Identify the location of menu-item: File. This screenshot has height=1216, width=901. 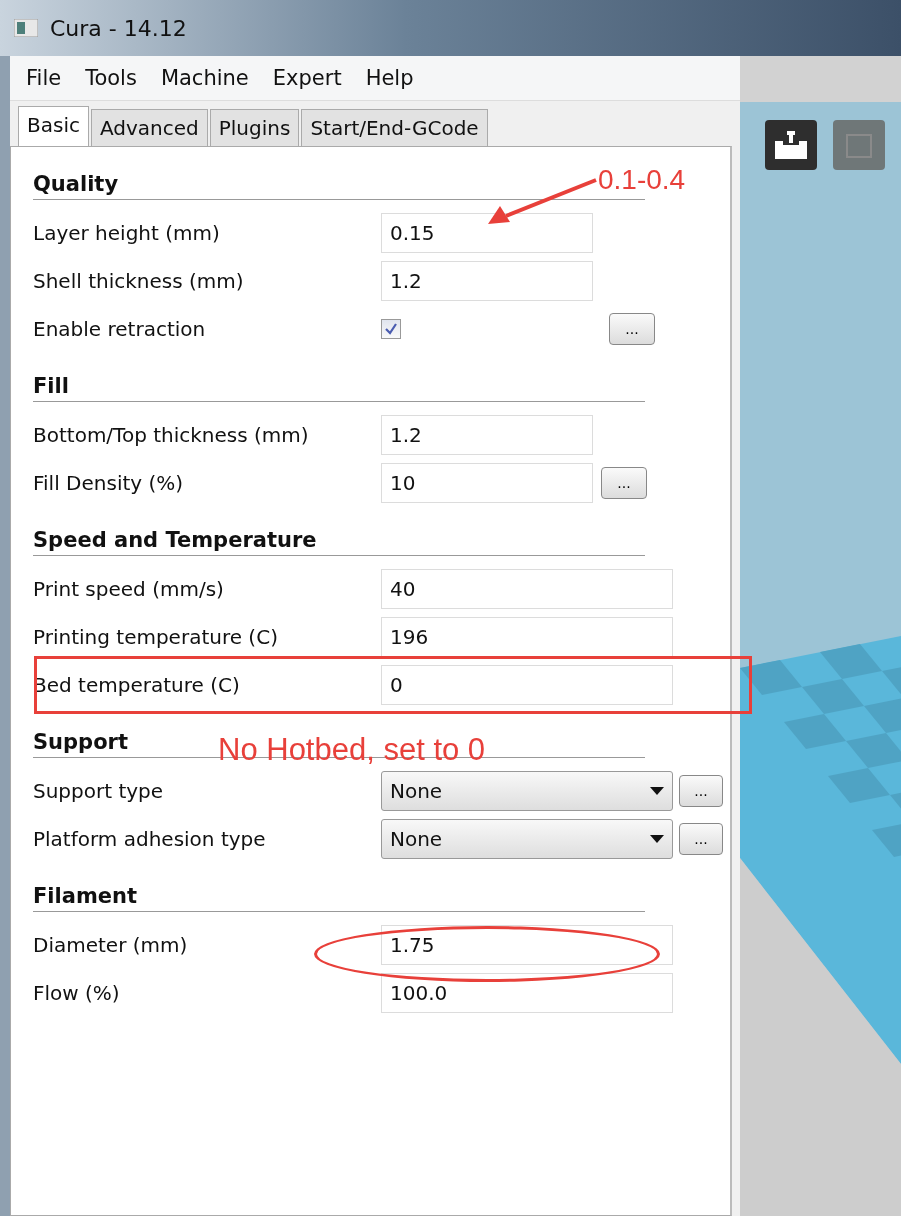
(44, 78).